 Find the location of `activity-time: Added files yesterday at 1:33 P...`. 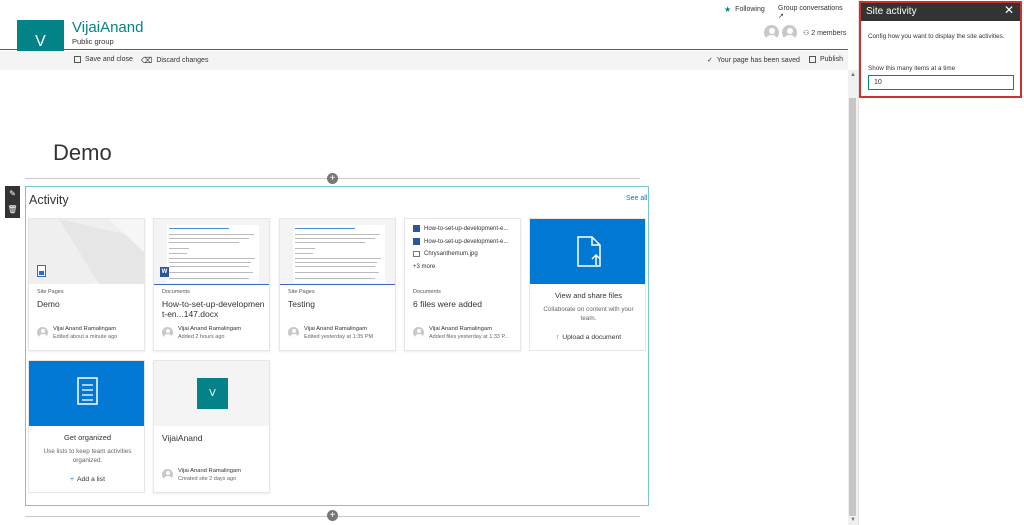

activity-time: Added files yesterday at 1:33 P... is located at coordinates (469, 337).